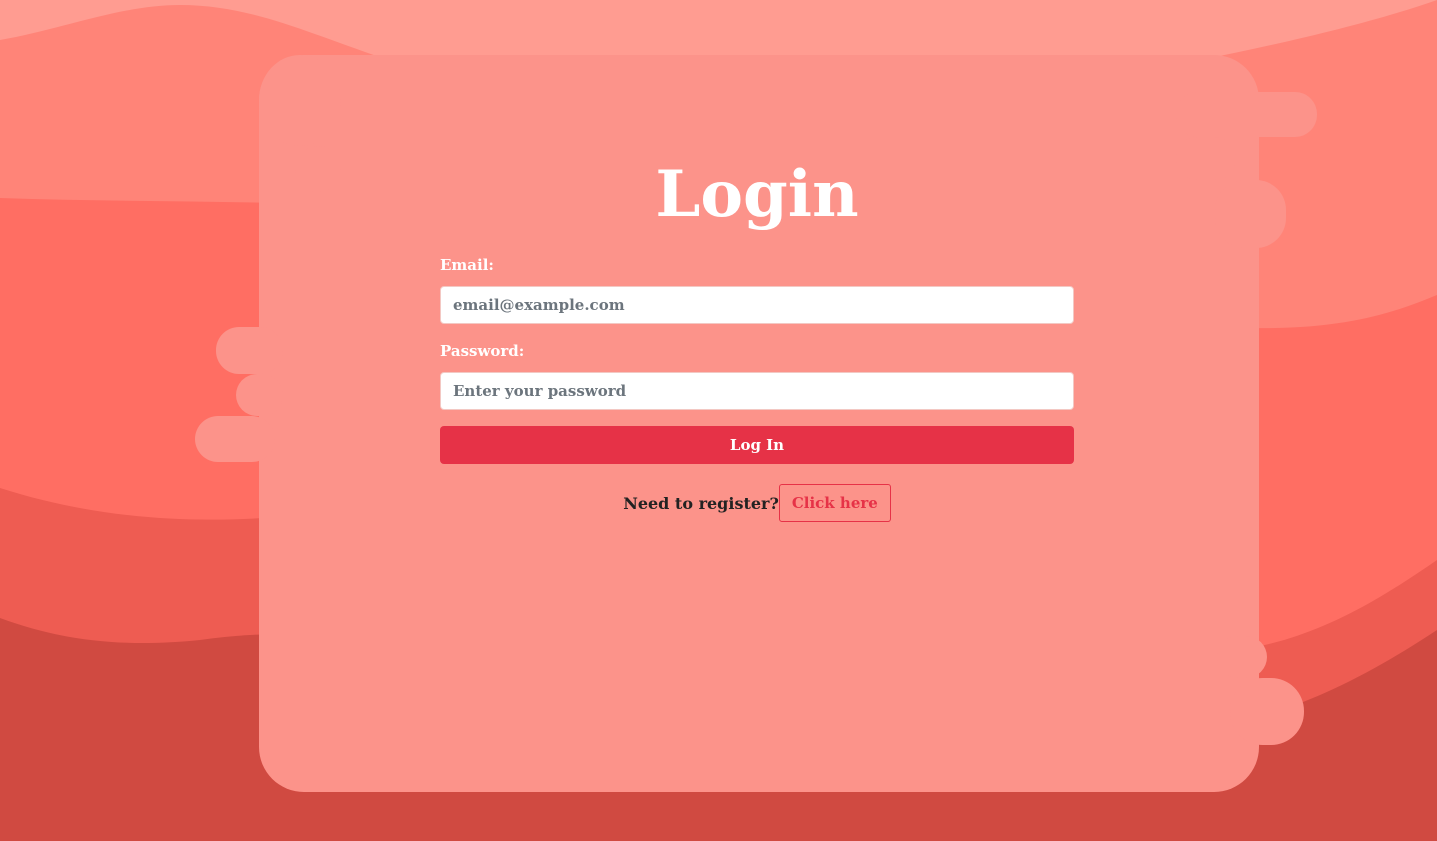  Describe the element at coordinates (757, 194) in the screenshot. I see `login-title: Login` at that location.